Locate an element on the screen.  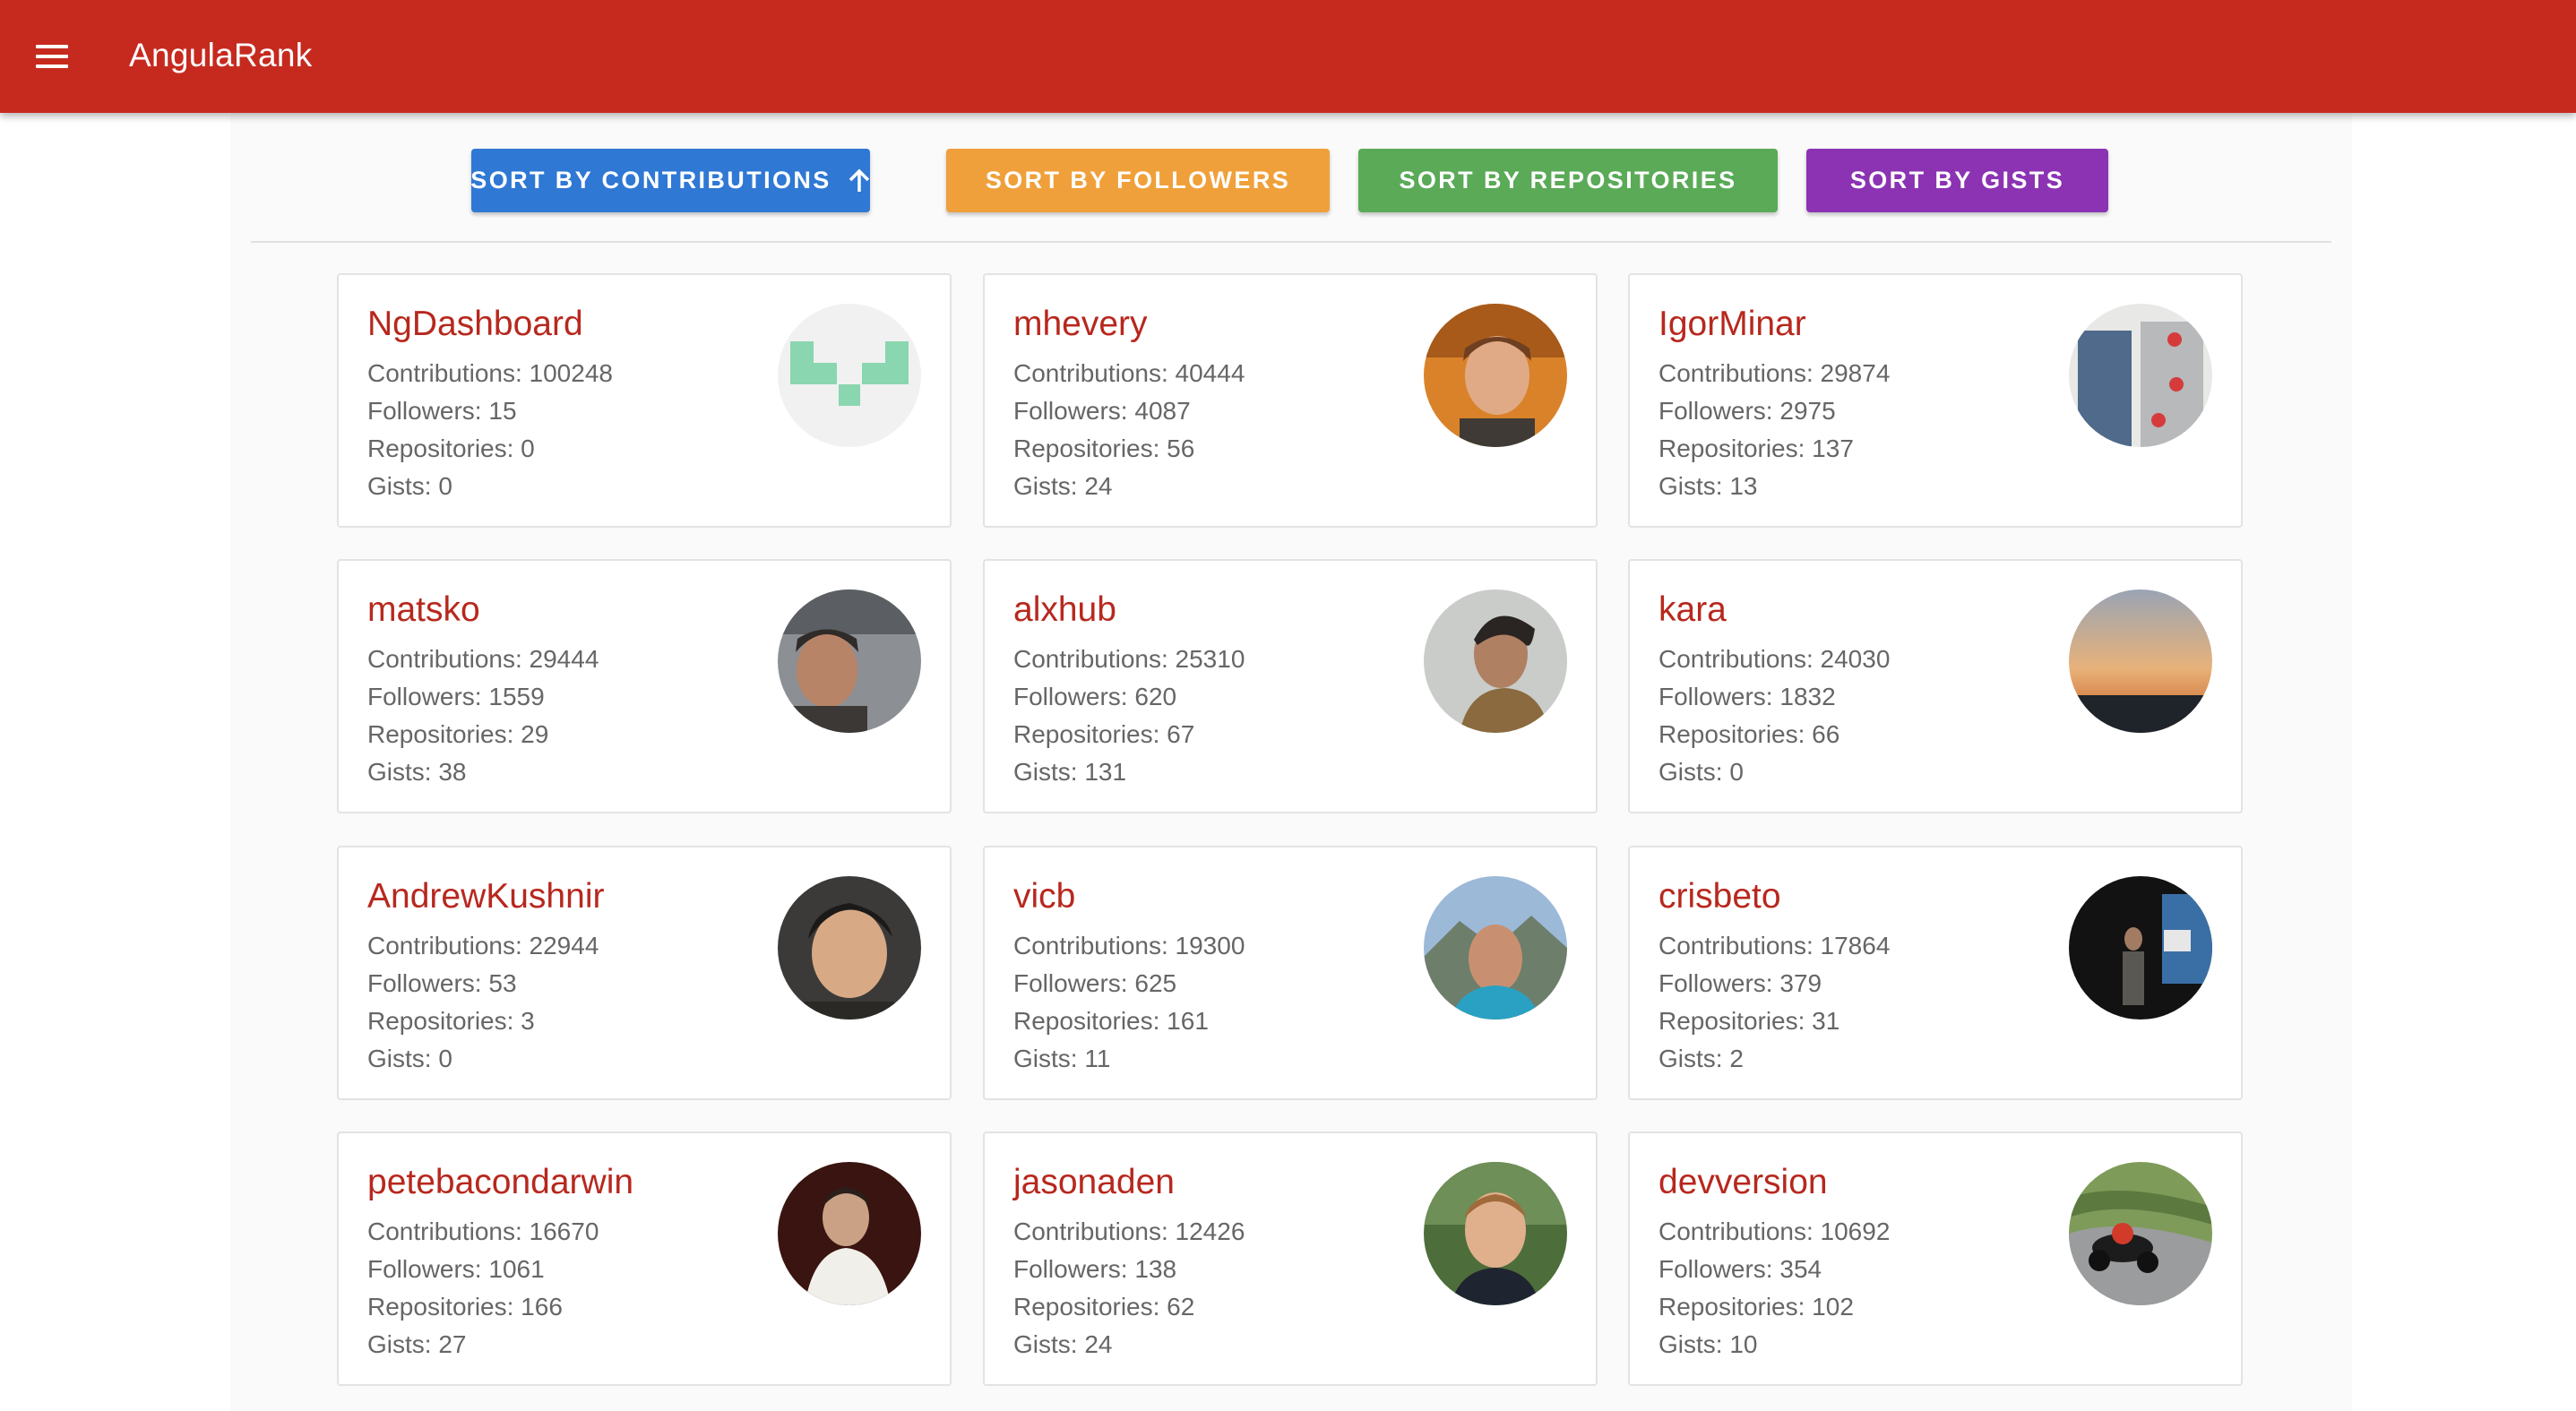
user-name-link: IgorMinar is located at coordinates (1732, 324).